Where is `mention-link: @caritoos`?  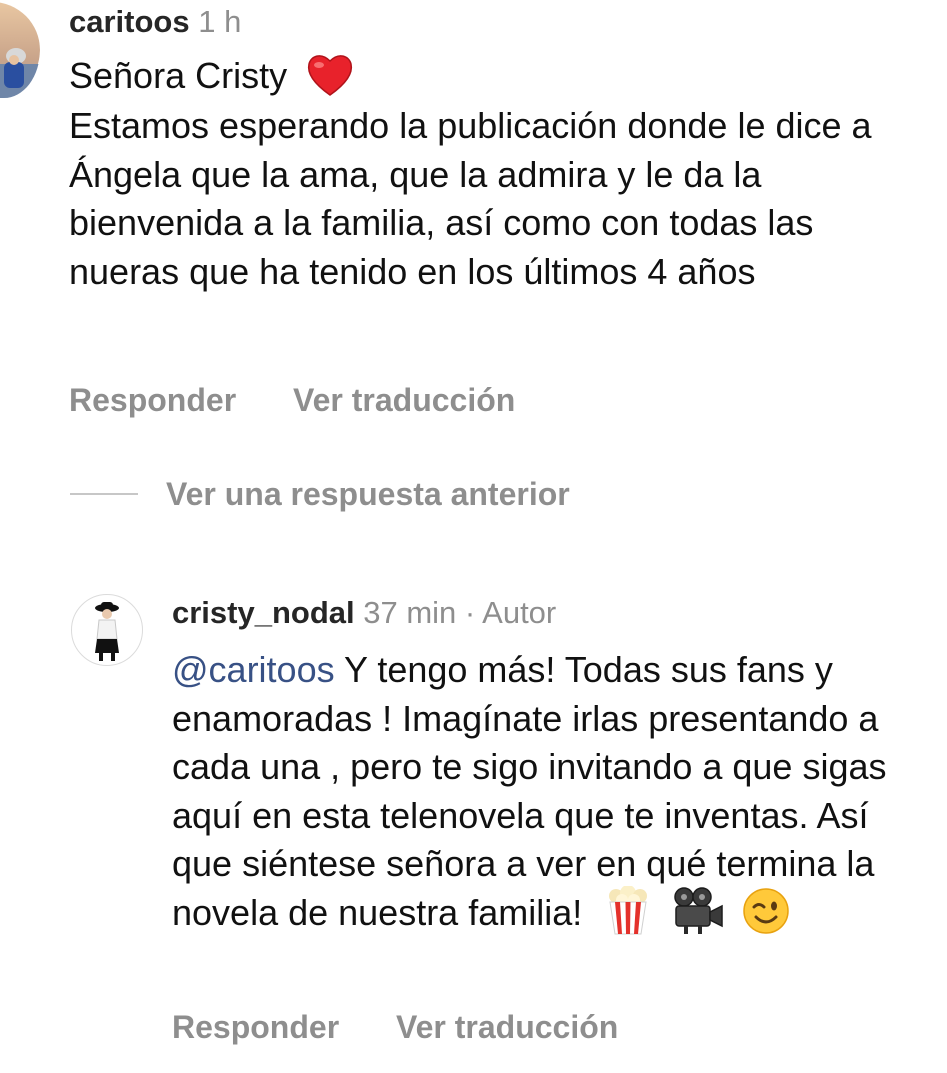 mention-link: @caritoos is located at coordinates (253, 669).